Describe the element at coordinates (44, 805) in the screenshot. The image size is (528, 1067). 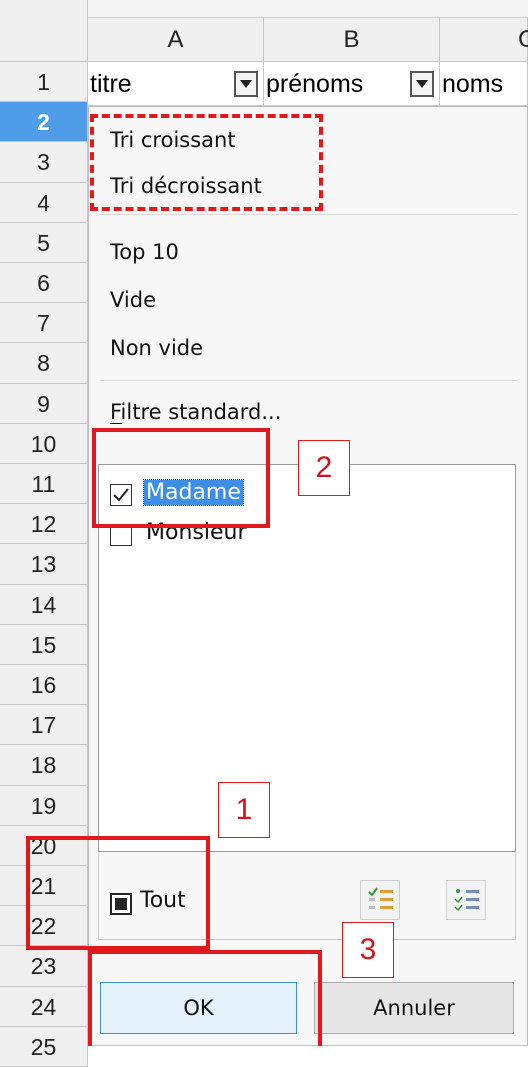
I see `row-header: 19` at that location.